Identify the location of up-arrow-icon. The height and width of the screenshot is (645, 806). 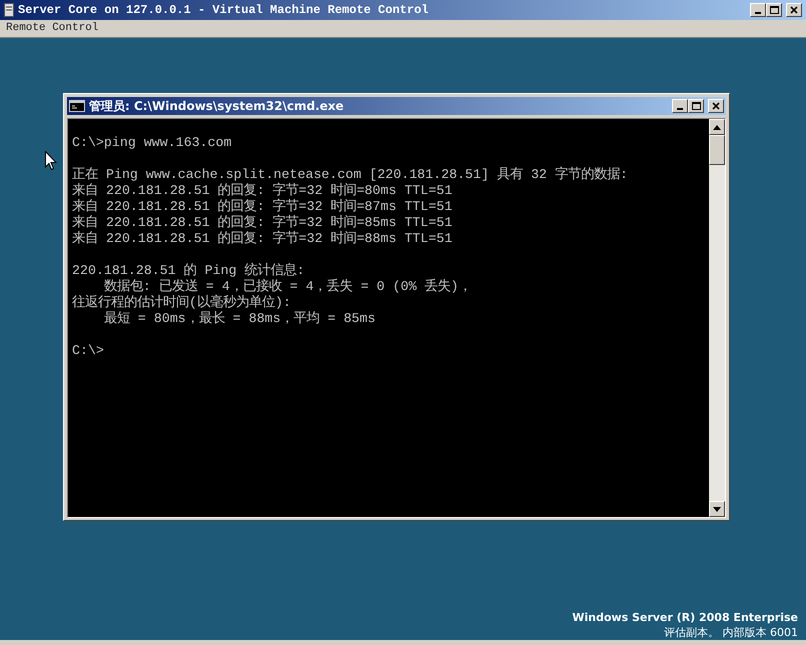
(717, 127).